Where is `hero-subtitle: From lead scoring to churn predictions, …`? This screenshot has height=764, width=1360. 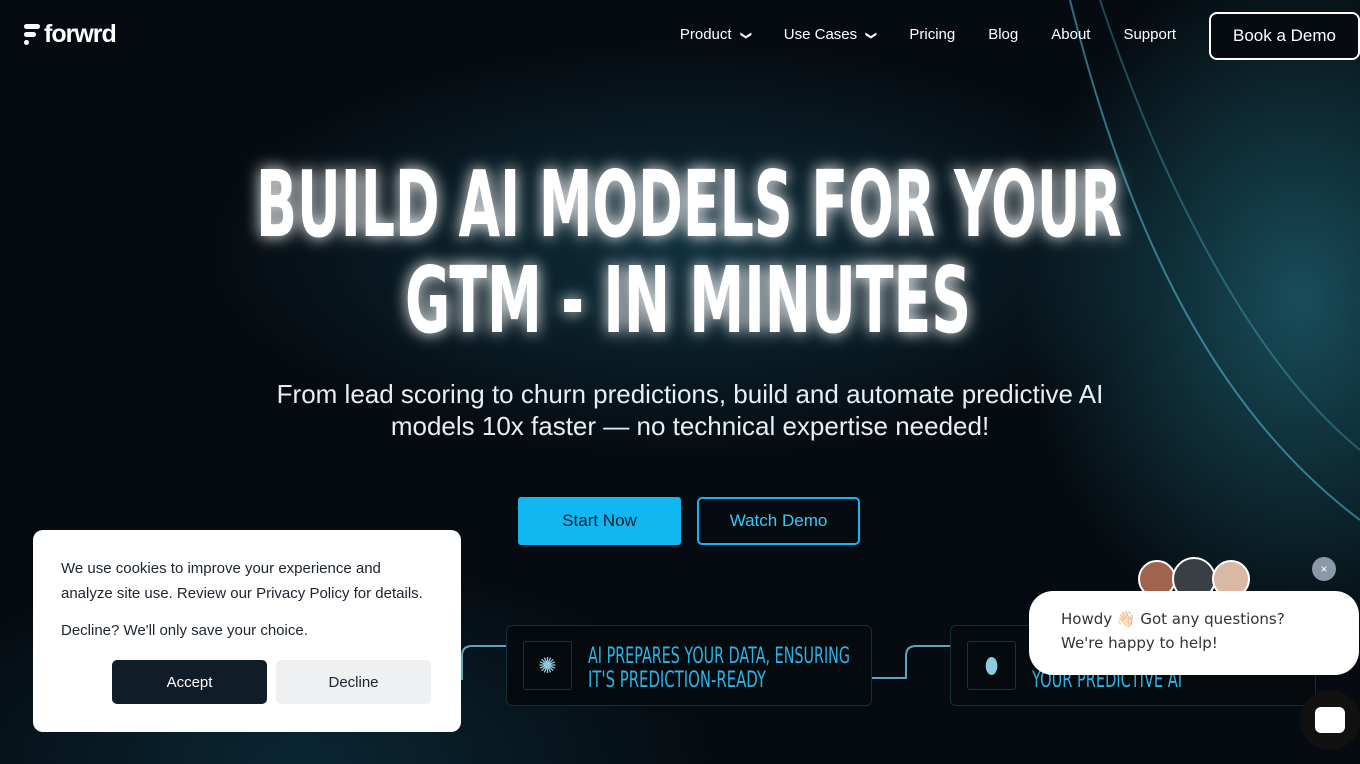 hero-subtitle: From lead scoring to churn predictions, … is located at coordinates (690, 410).